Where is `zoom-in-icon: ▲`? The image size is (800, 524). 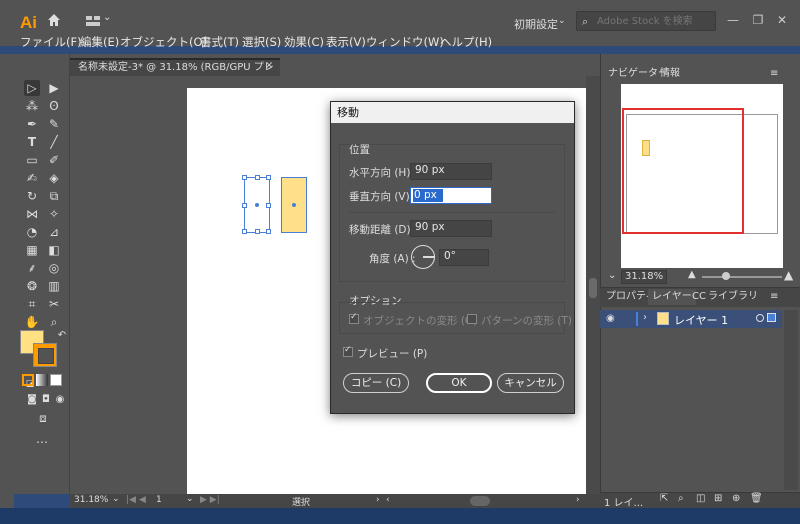 zoom-in-icon: ▲ is located at coordinates (788, 275).